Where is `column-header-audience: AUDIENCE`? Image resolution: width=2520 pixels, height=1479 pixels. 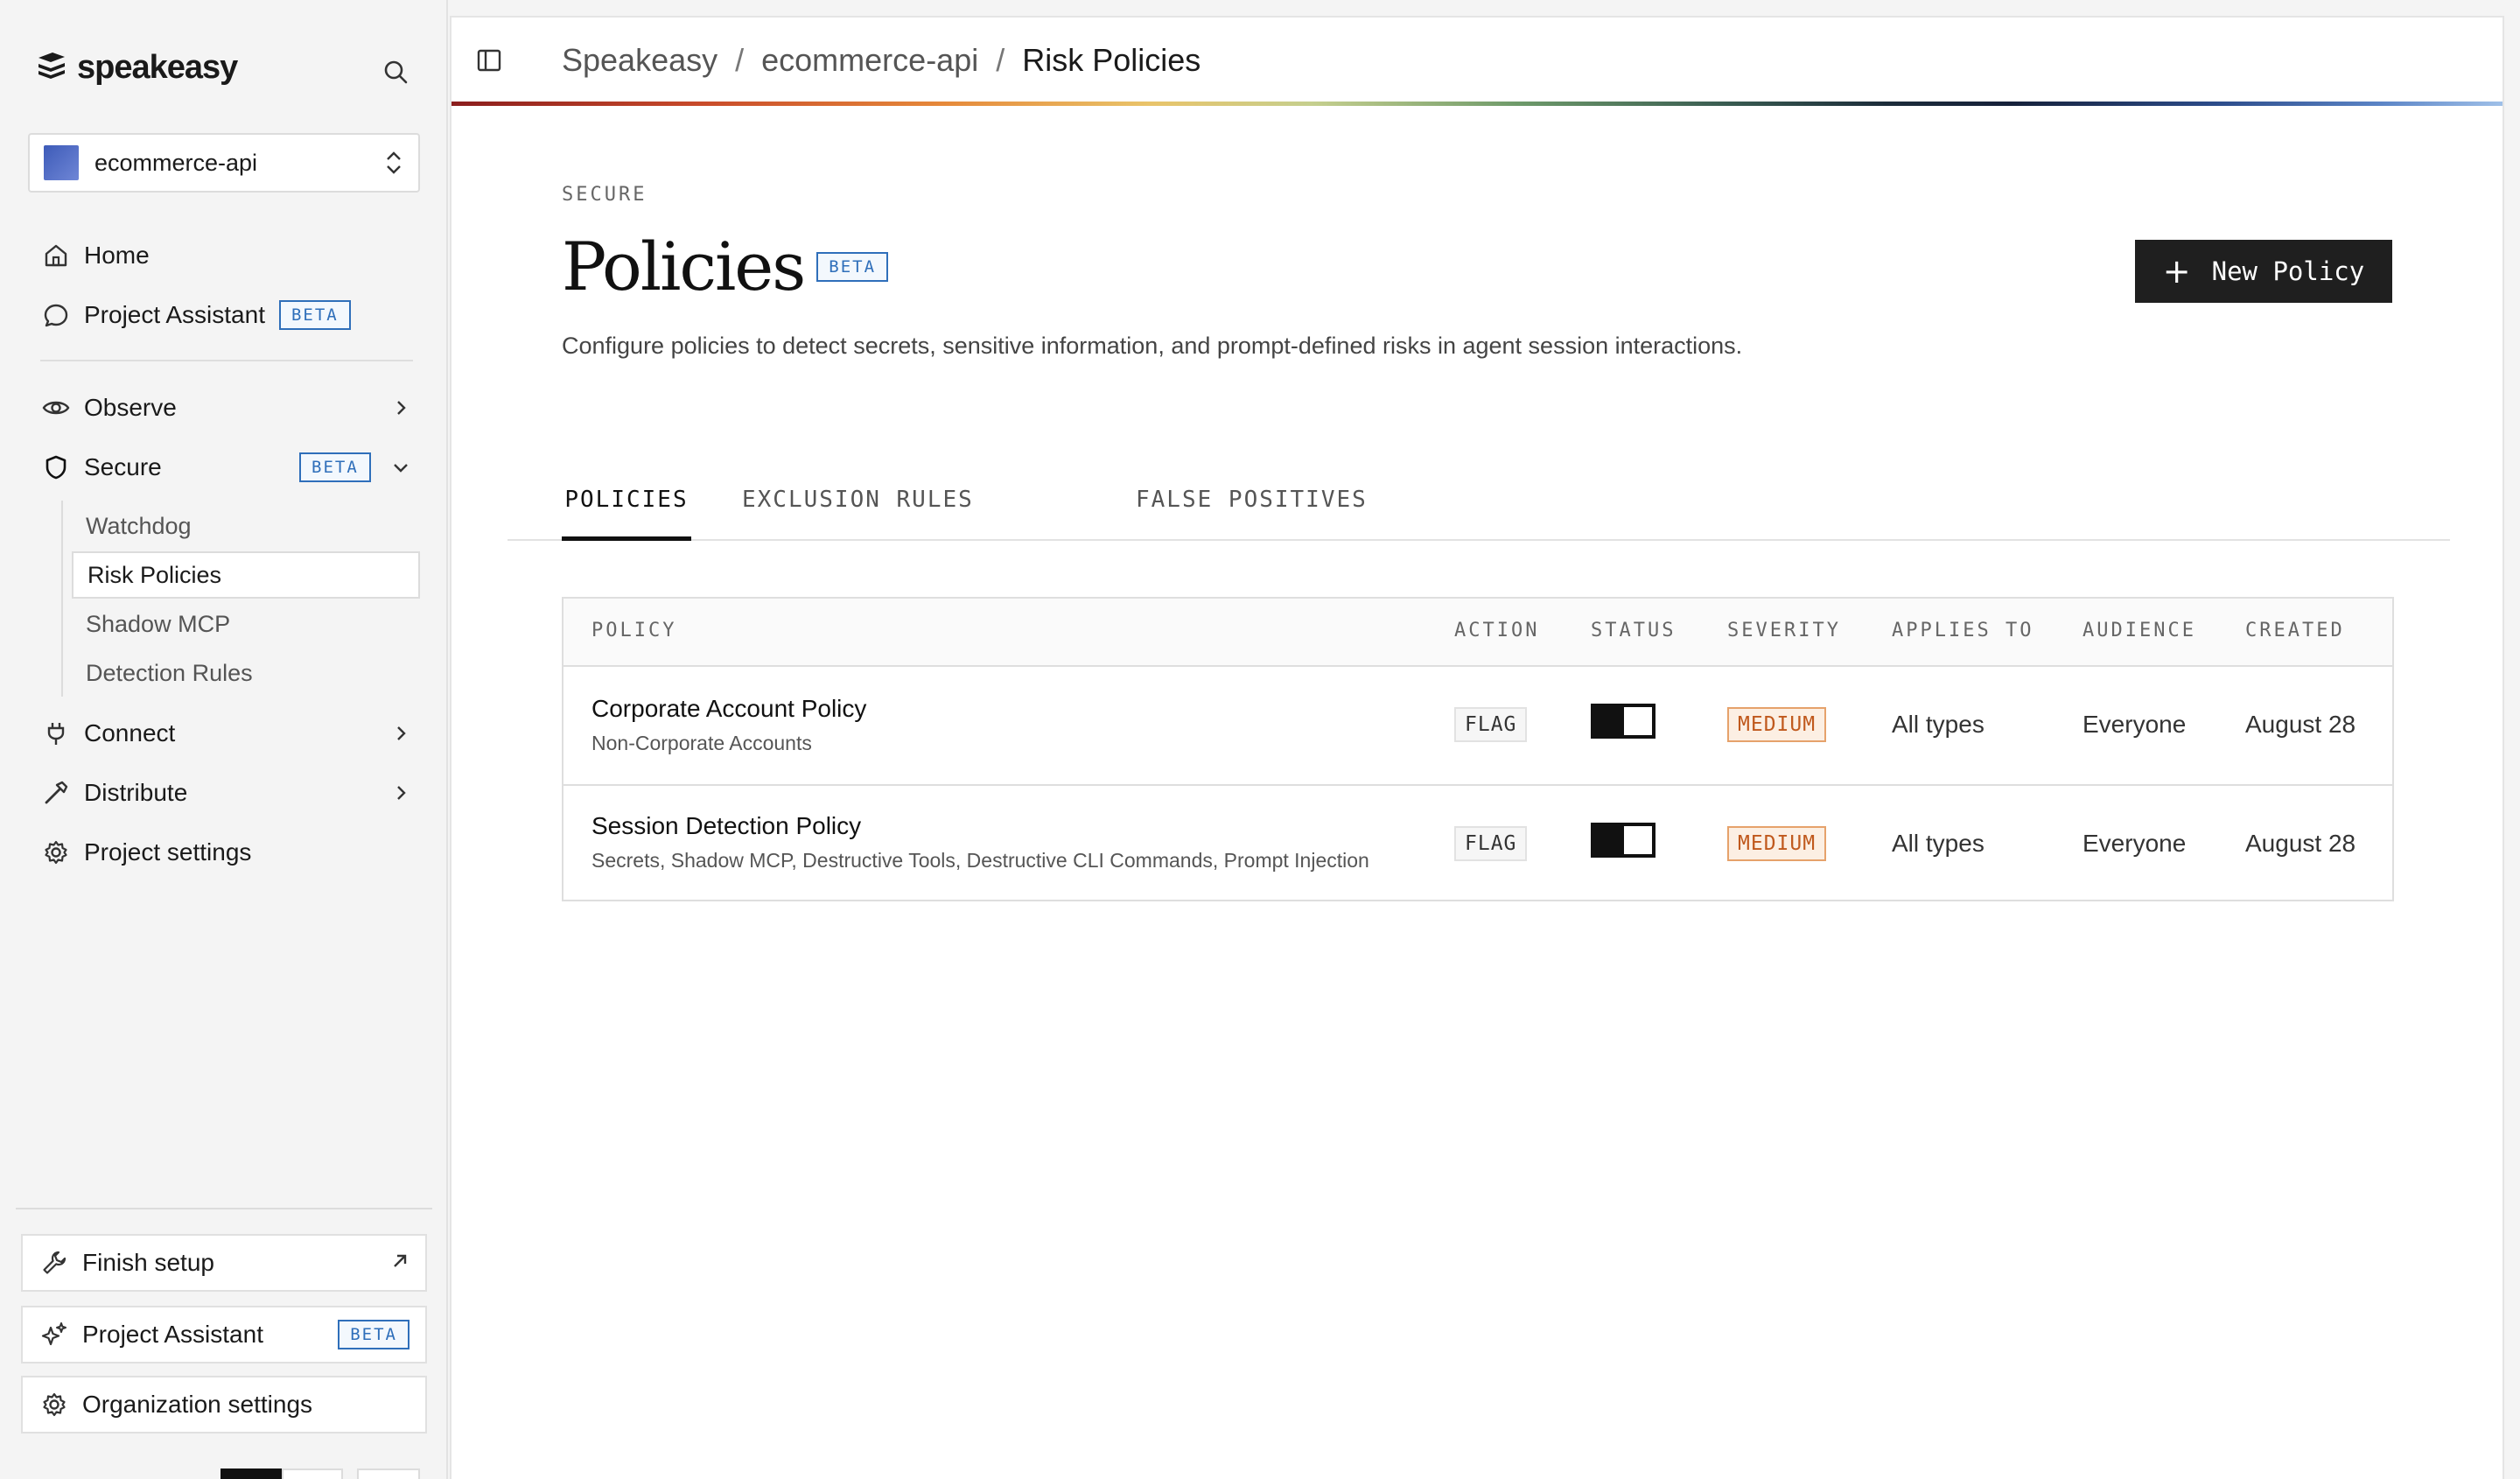 column-header-audience: AUDIENCE is located at coordinates (2139, 631).